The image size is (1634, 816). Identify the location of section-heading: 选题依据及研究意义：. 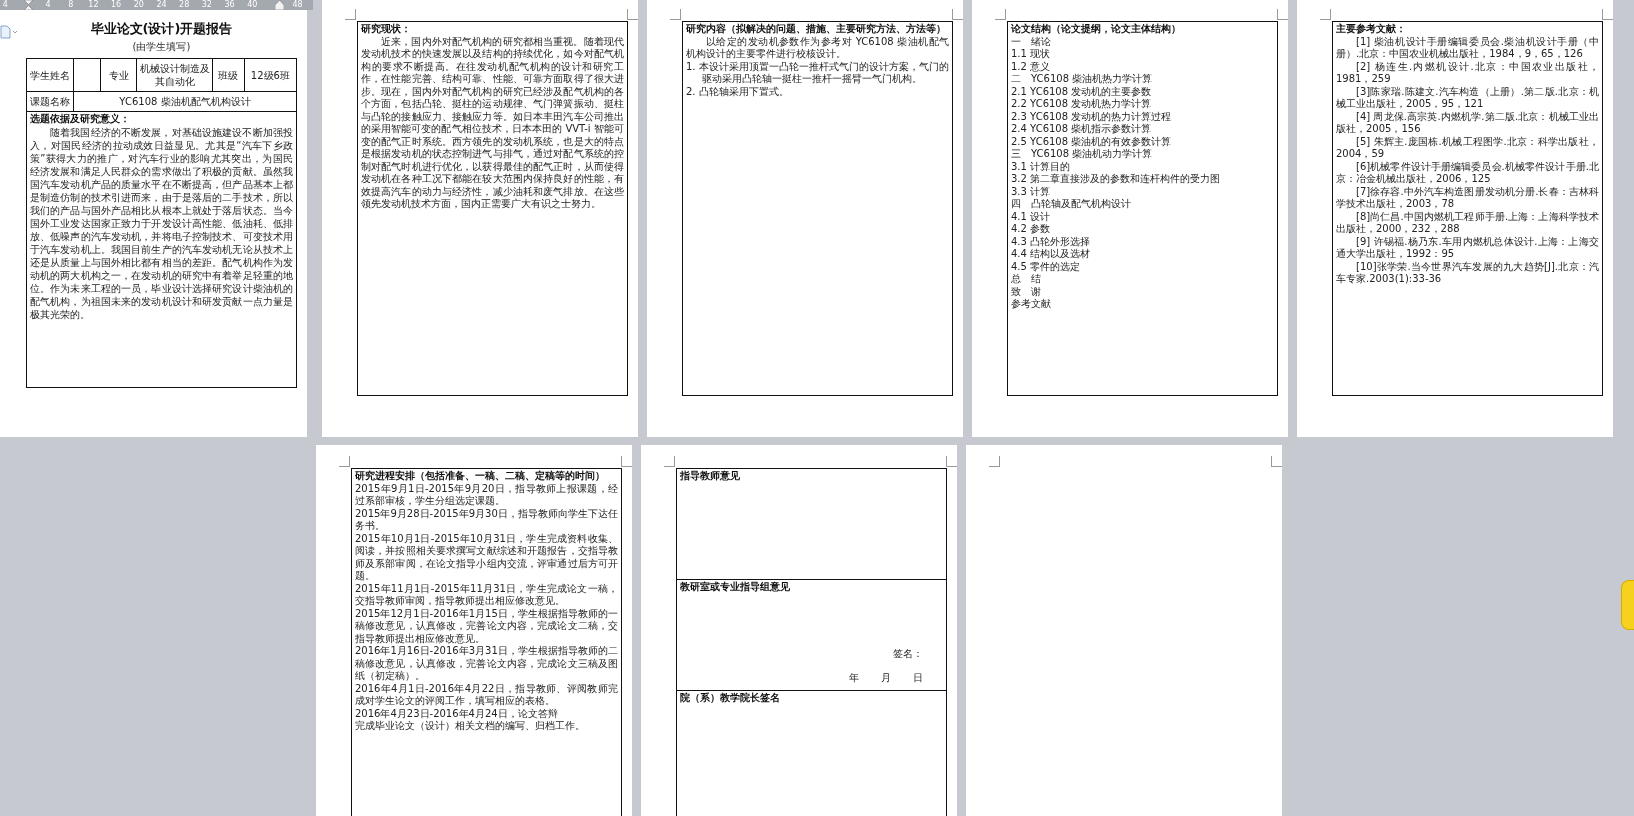
(80, 119).